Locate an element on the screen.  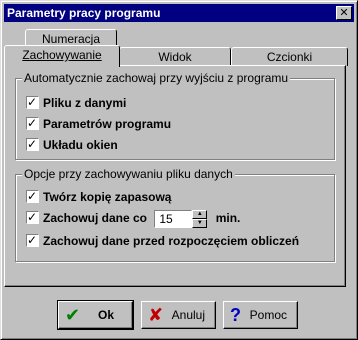
help-button: ? Pomoc is located at coordinates (260, 315).